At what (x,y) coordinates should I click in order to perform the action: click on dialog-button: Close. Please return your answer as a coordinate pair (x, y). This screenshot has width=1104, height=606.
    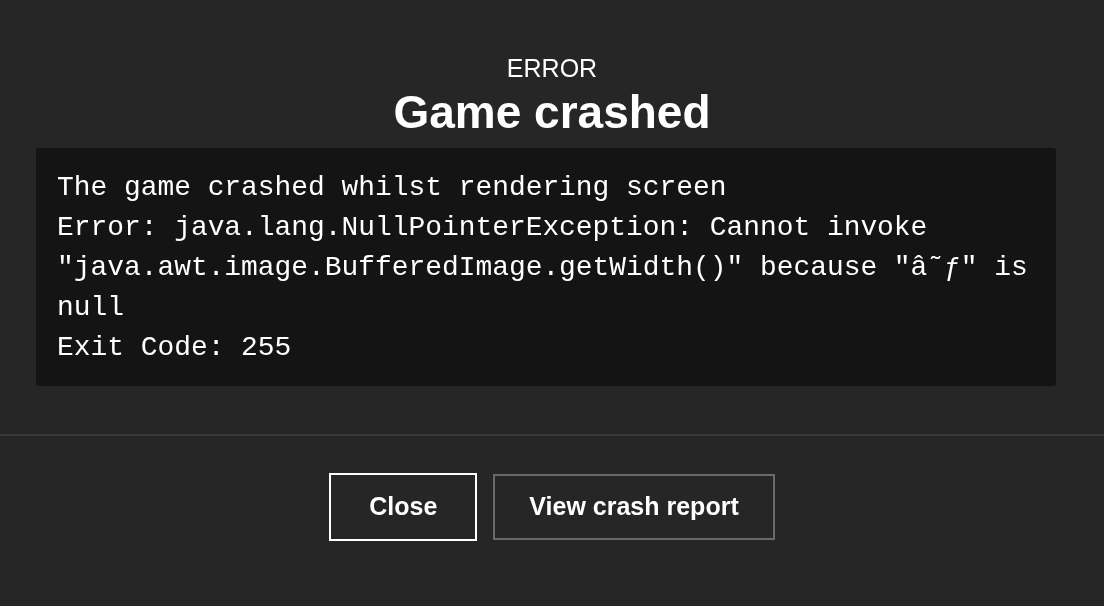
    Looking at the image, I should click on (403, 507).